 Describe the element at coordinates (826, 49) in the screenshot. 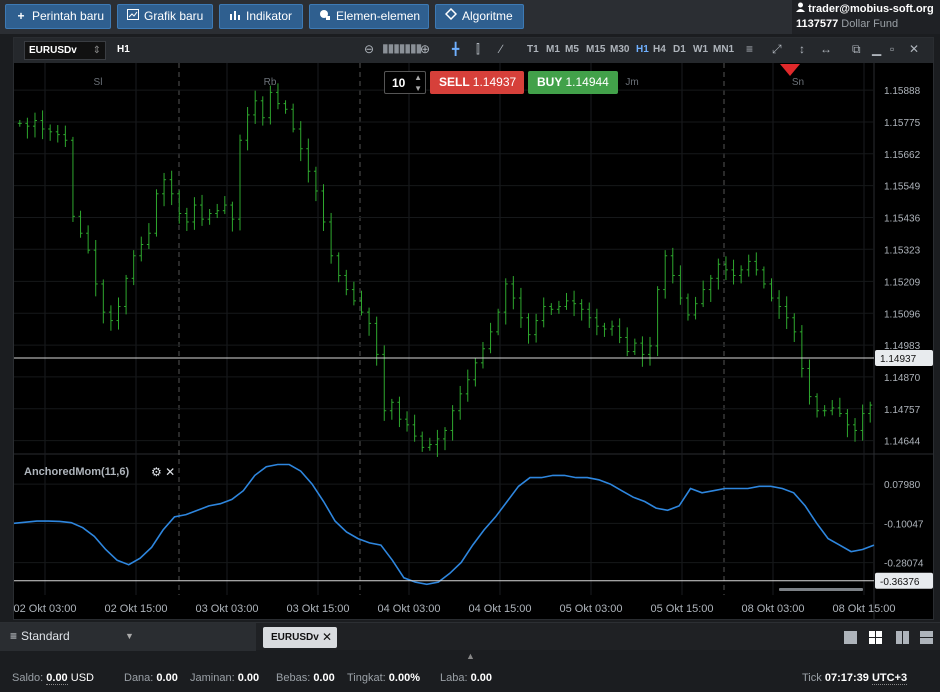

I see `horizontal-line-icon: ↔` at that location.